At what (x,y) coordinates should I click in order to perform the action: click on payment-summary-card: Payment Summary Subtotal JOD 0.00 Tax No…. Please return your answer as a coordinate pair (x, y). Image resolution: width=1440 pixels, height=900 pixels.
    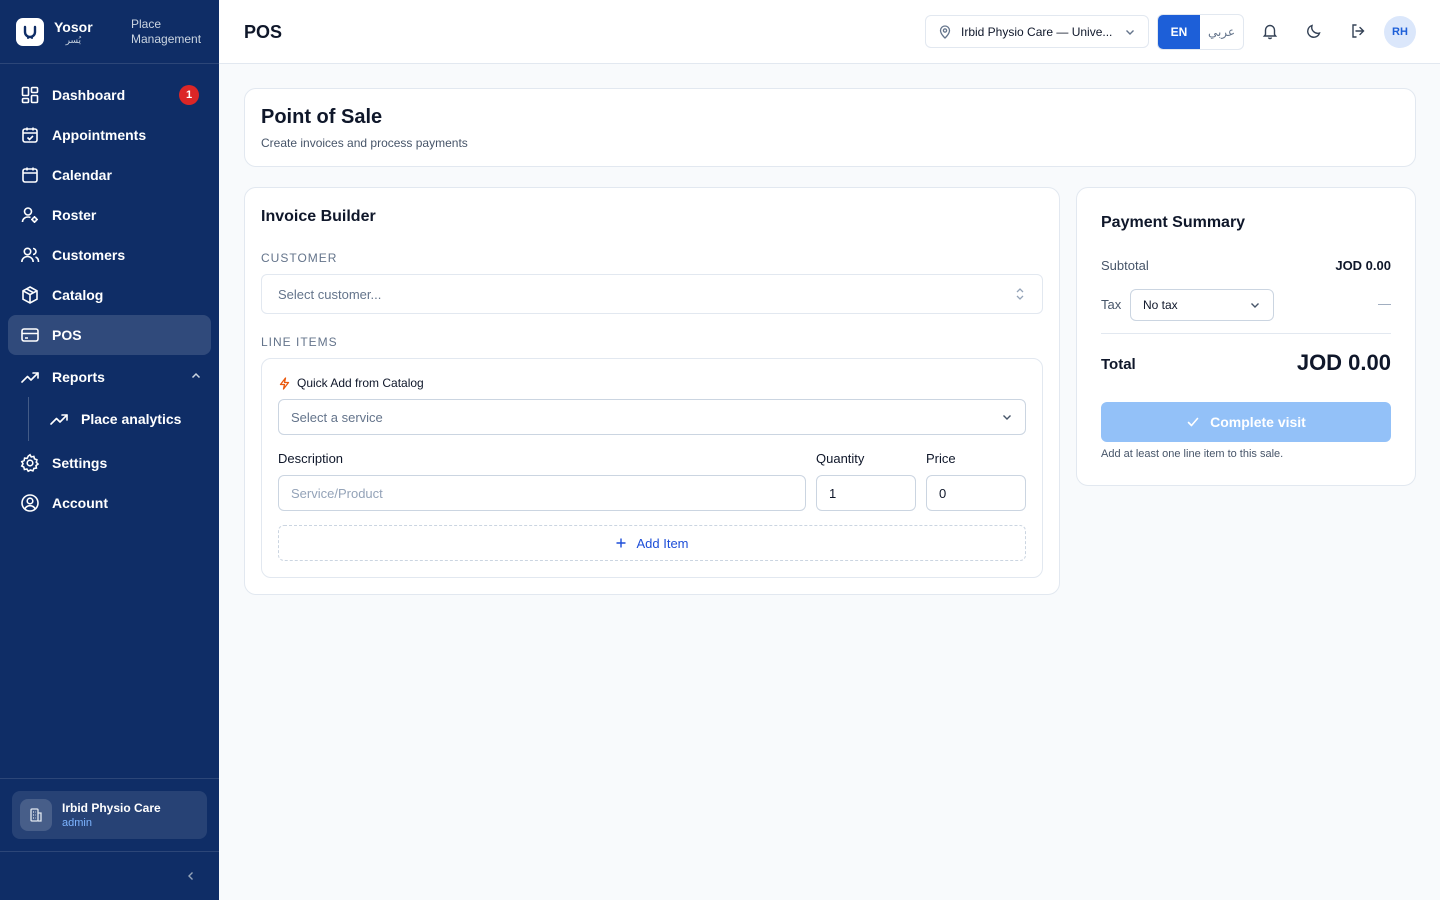
    Looking at the image, I should click on (1246, 336).